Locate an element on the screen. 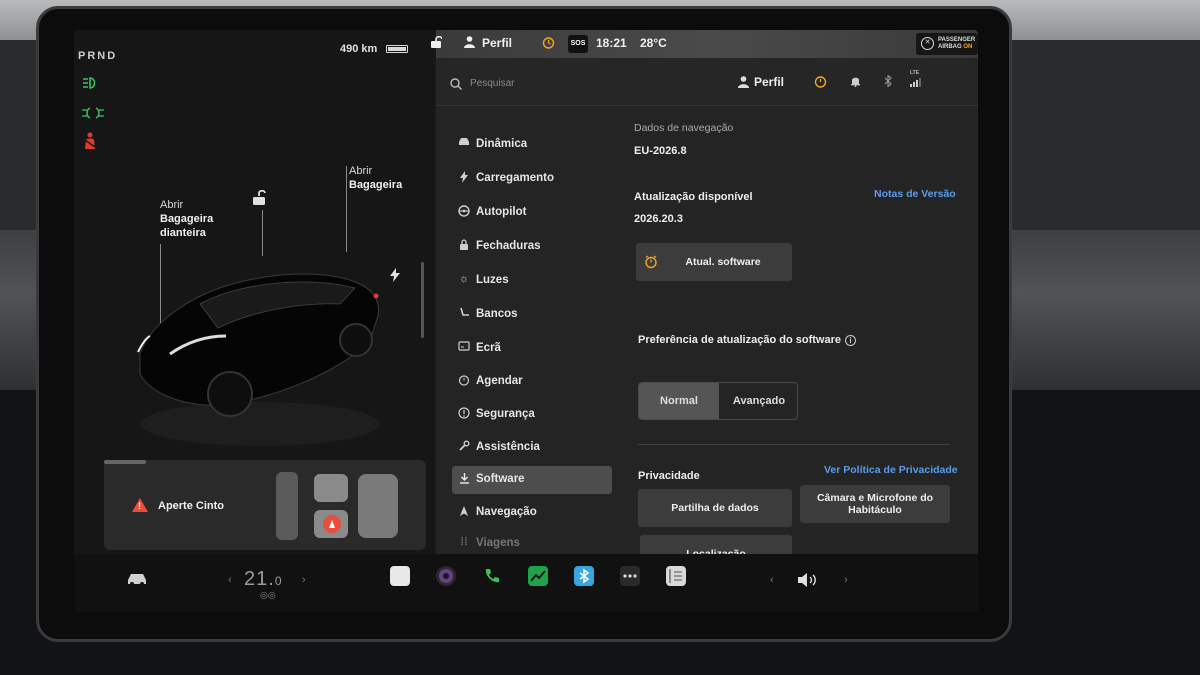 This screenshot has height=675, width=1200. menu-item-luzes: ☼ Luzes is located at coordinates (532, 281).